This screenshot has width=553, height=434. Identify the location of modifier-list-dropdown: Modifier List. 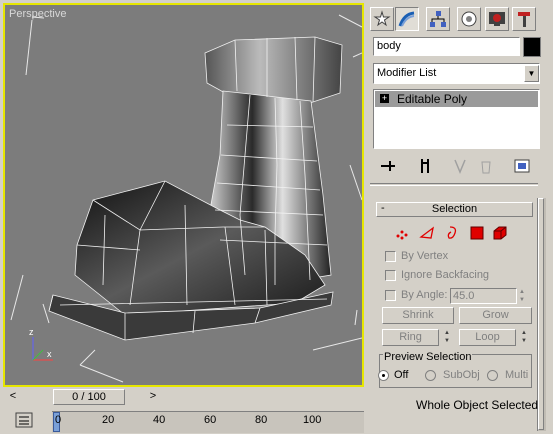
(456, 73).